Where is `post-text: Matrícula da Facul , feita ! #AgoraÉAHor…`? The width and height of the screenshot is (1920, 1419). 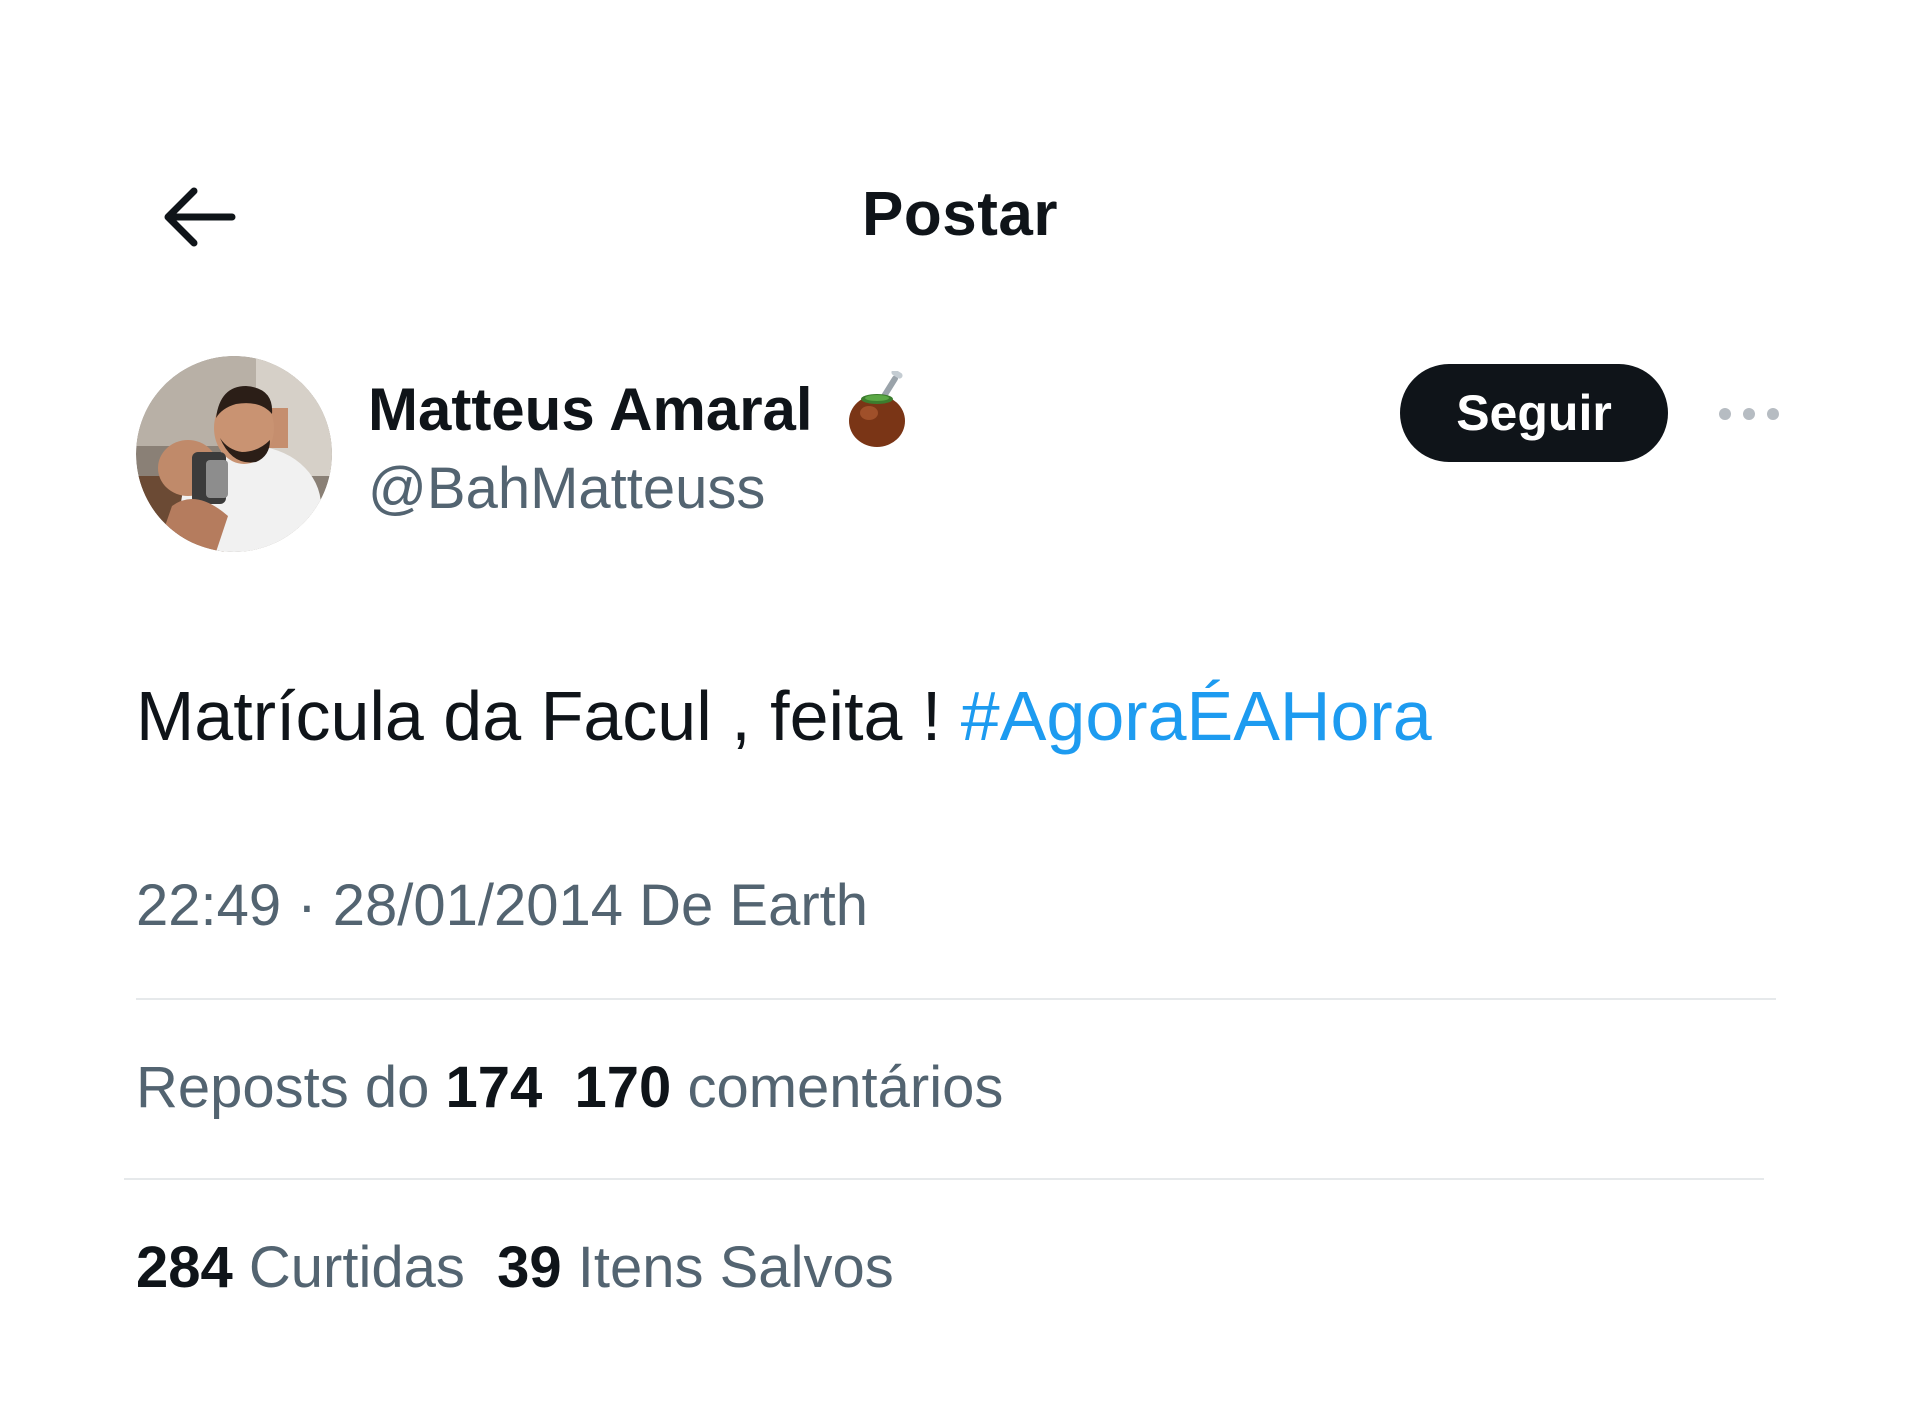
post-text: Matrícula da Facul , feita ! #AgoraÉAHor… is located at coordinates (956, 716).